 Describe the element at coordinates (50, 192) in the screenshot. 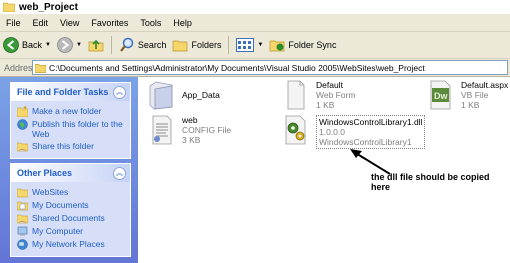

I see `place-label: WebSites` at that location.